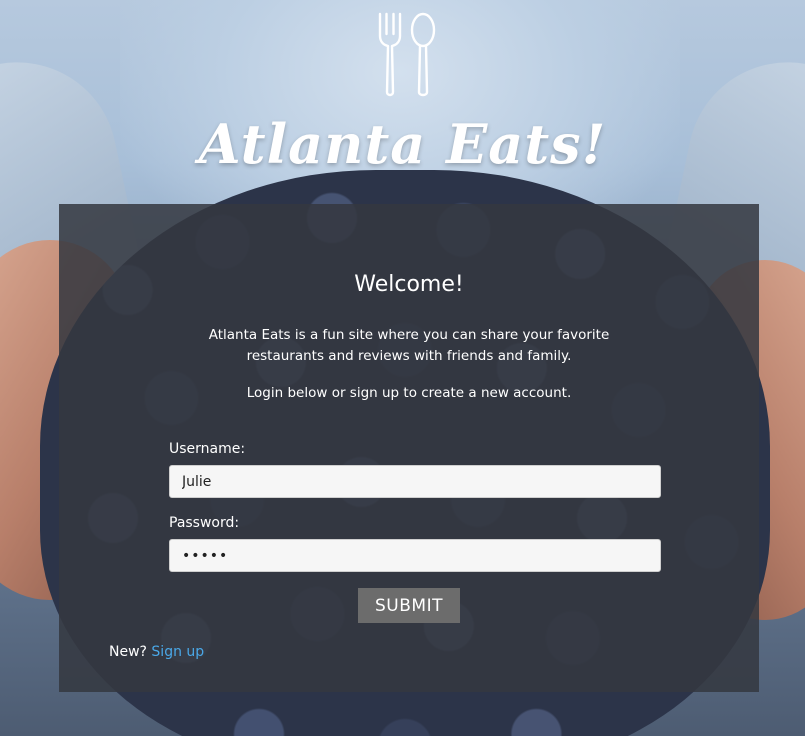  What do you see at coordinates (409, 284) in the screenshot?
I see `welcome-heading: Welcome!` at bounding box center [409, 284].